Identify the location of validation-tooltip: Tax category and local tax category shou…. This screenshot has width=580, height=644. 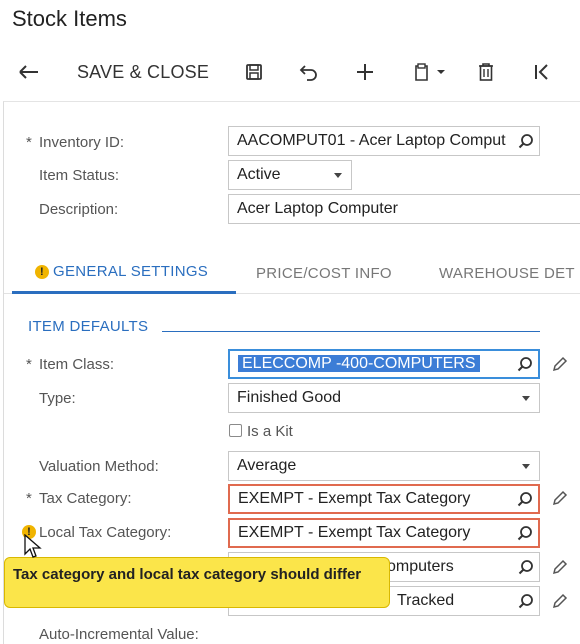
(197, 582).